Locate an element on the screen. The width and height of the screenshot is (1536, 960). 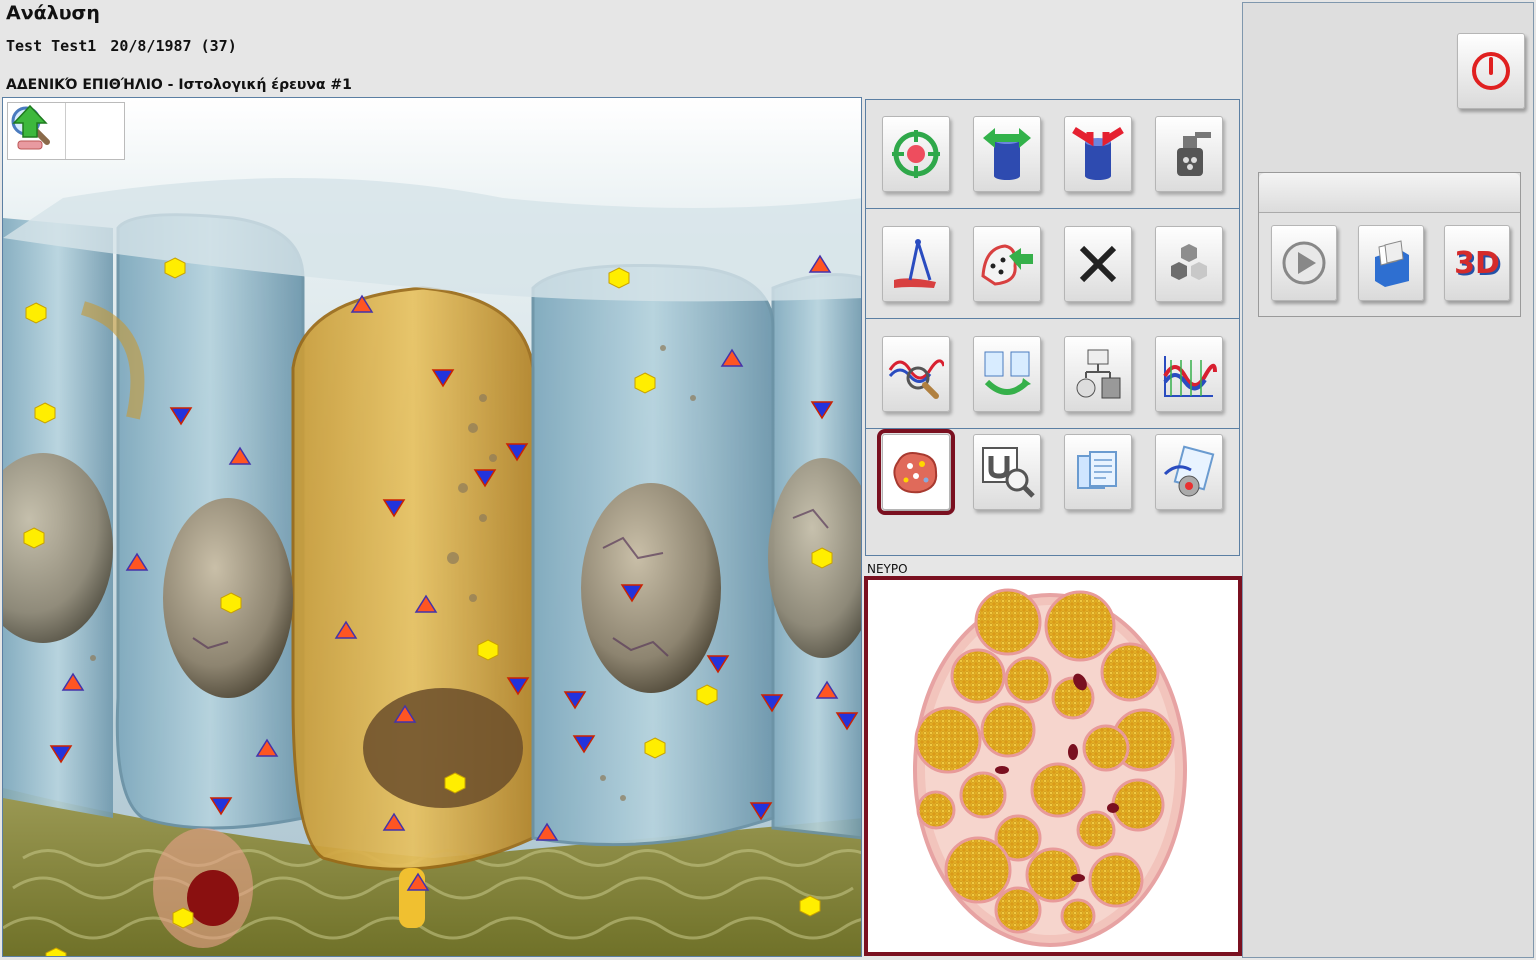
patient-info: Test Test1 20/8/1987 (37) is located at coordinates (128, 46).